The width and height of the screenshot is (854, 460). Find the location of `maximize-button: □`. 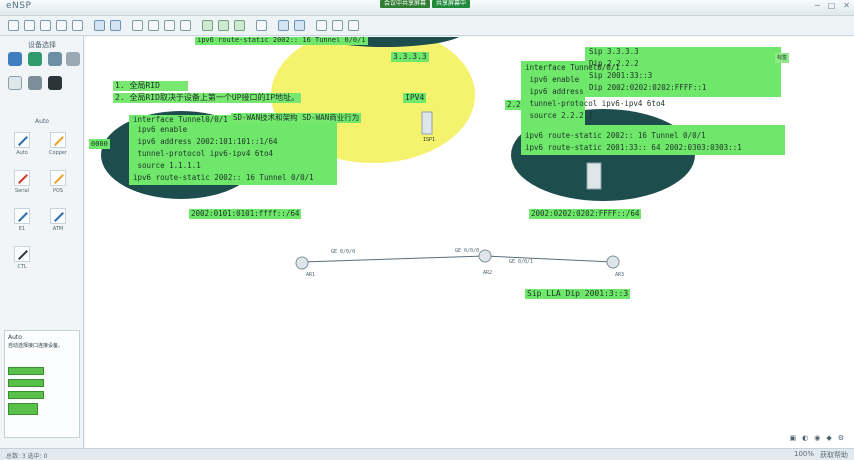

maximize-button: □ is located at coordinates (832, 5).